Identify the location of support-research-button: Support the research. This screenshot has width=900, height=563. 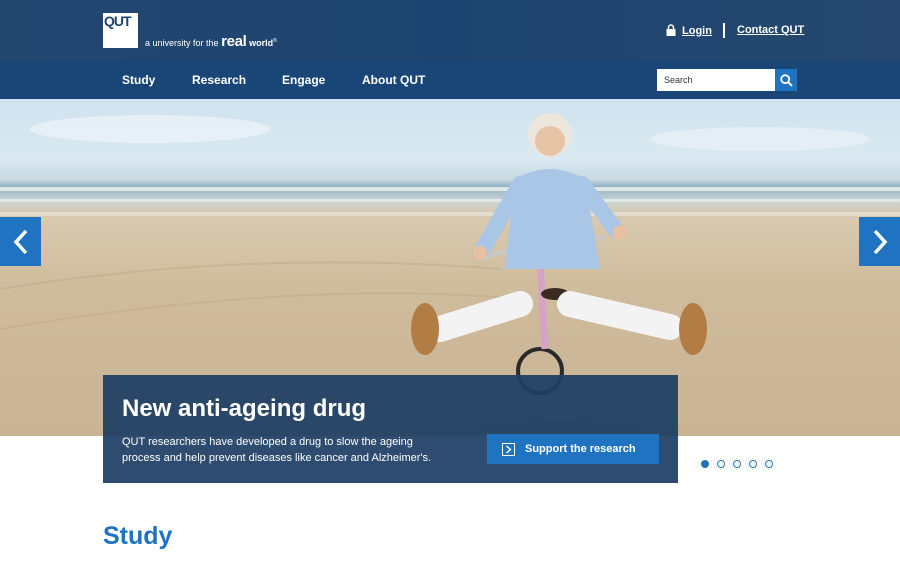
(573, 449).